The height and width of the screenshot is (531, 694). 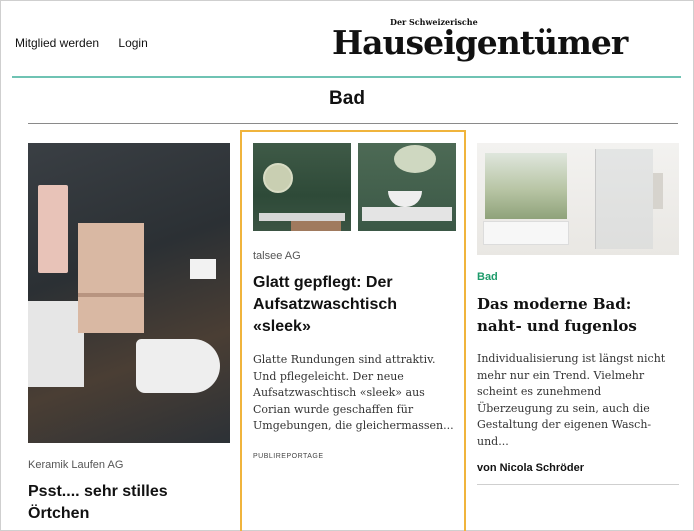 I want to click on article-image-washbasin-right, so click(x=407, y=187).